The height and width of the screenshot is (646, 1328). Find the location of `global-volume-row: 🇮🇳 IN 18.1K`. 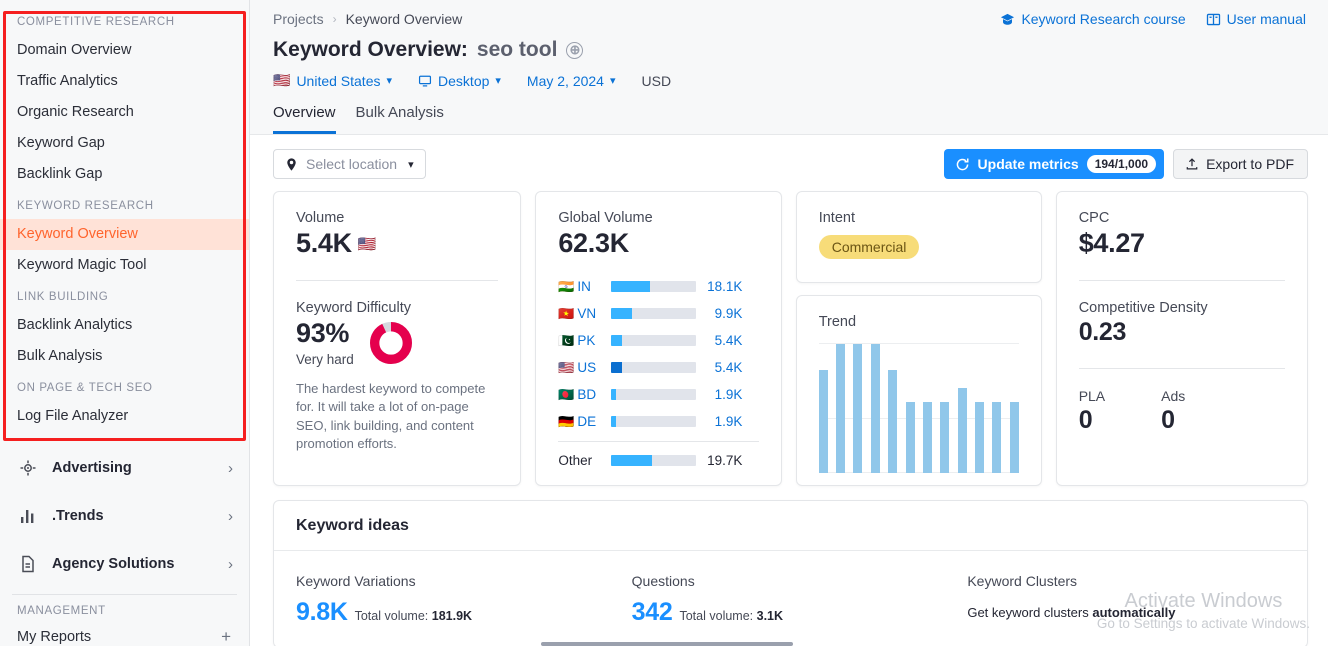

global-volume-row: 🇮🇳 IN 18.1K is located at coordinates (658, 286).